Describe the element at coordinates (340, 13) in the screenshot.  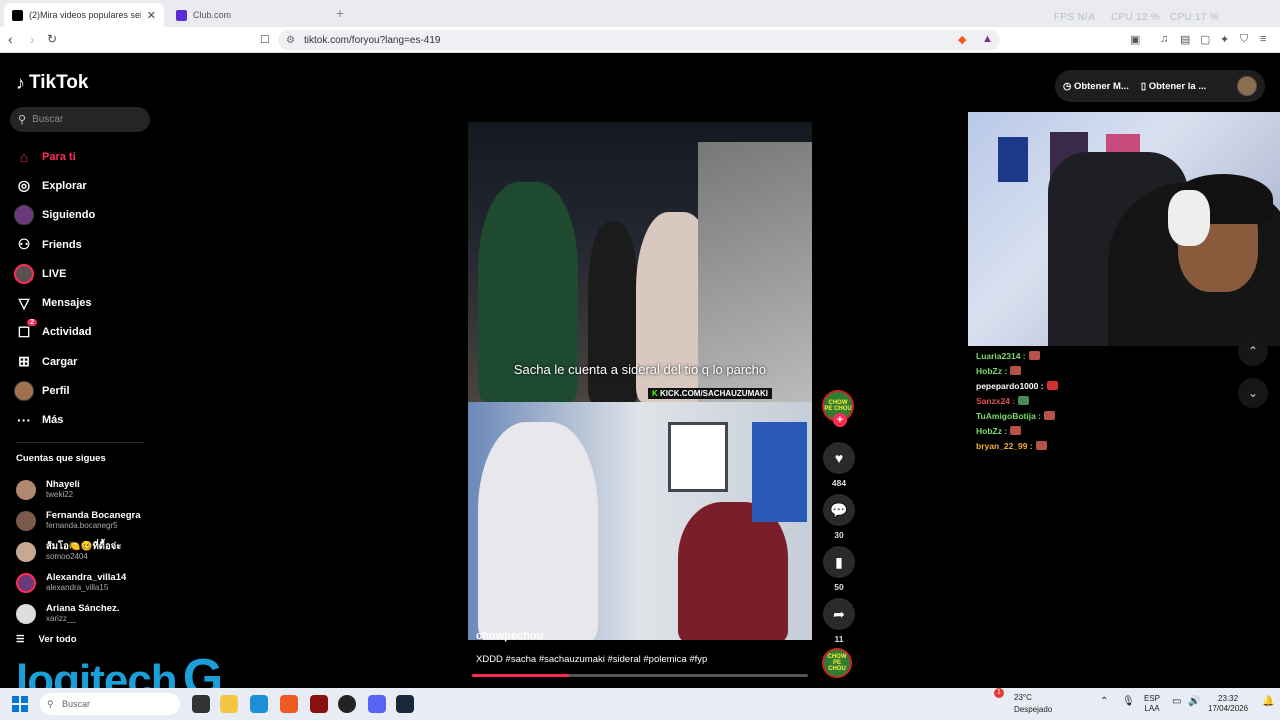
I see `new-tab-button: +` at that location.